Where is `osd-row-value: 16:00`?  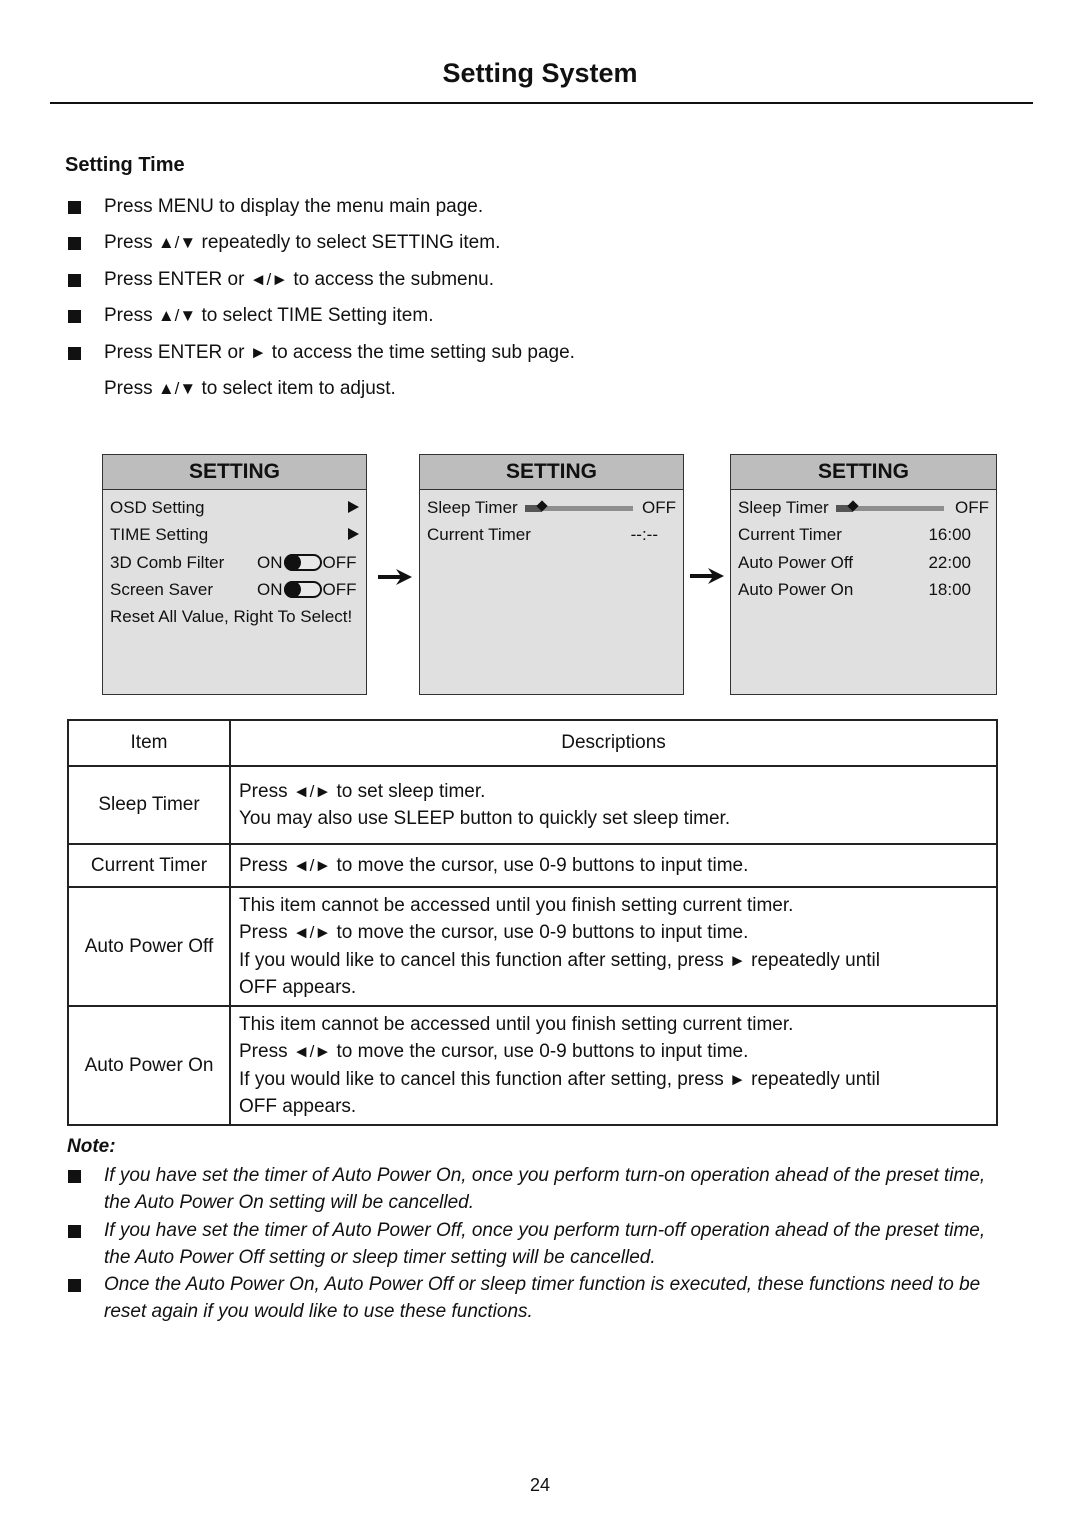 osd-row-value: 16:00 is located at coordinates (949, 535).